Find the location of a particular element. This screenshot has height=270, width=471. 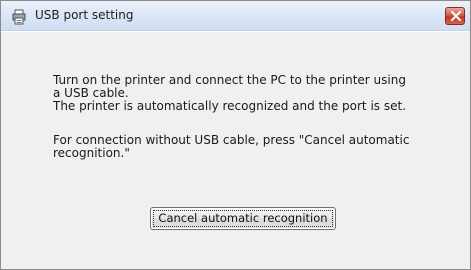

cancel-automatic-recognition-button: Cancel automatic recognition is located at coordinates (243, 218).